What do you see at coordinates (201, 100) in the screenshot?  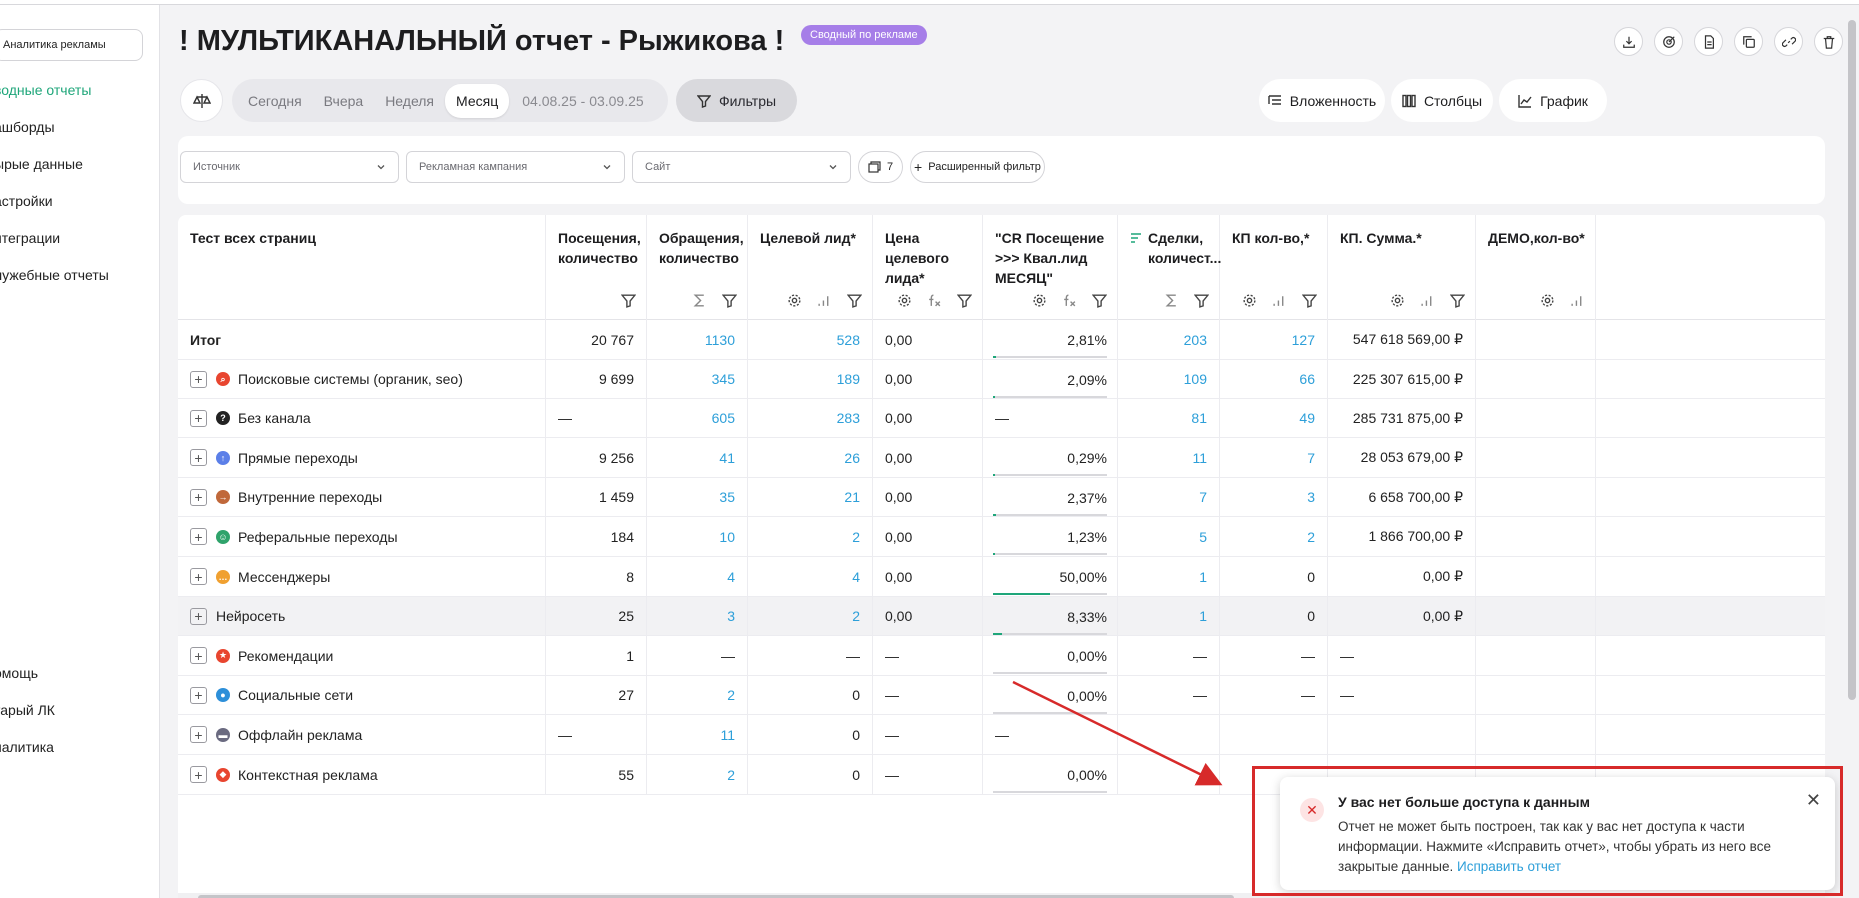 I see `scales-button` at bounding box center [201, 100].